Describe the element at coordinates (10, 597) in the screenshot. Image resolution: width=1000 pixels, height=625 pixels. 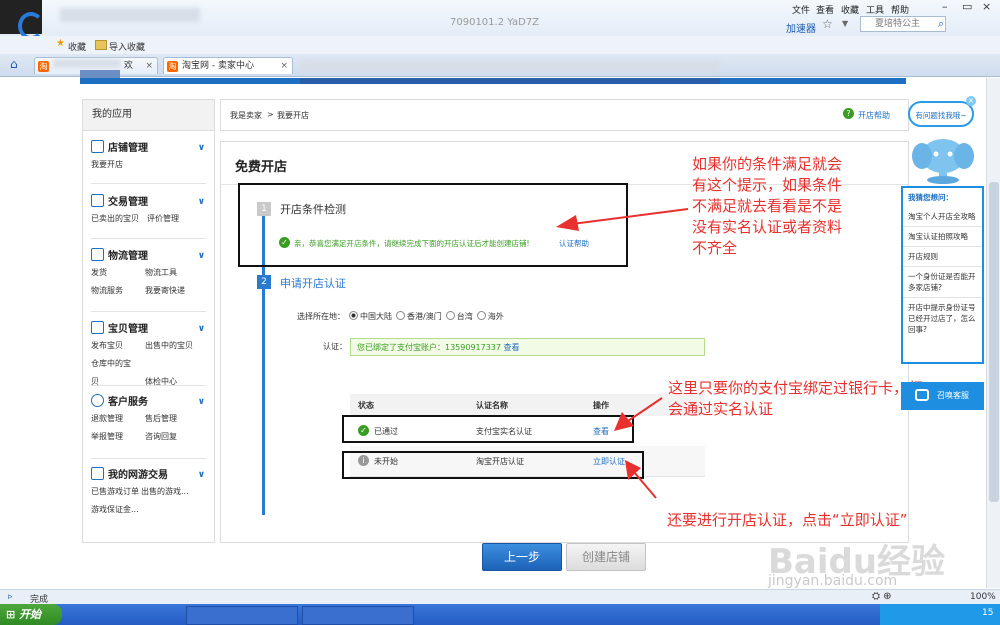
I see `status-icon: ▹` at that location.